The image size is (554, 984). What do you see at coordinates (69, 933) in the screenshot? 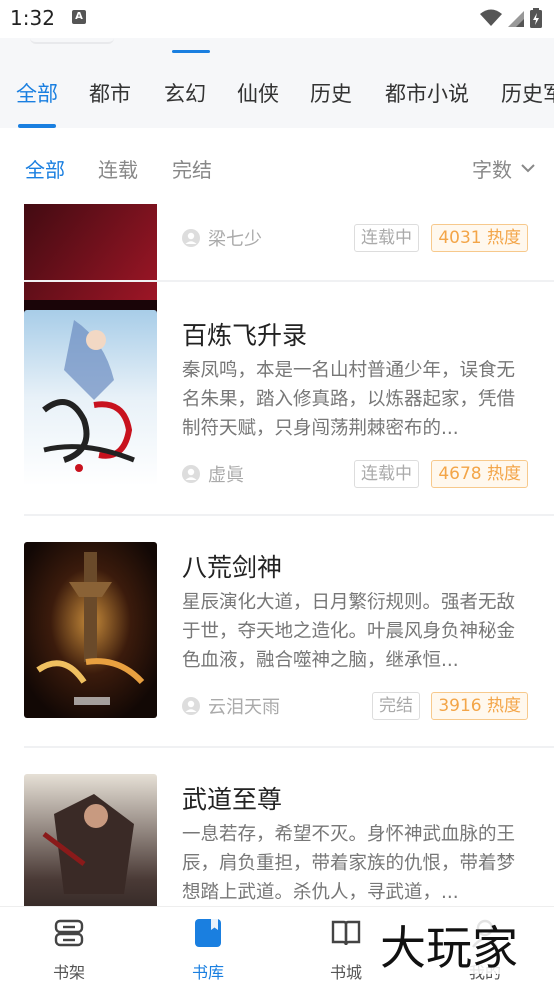
I see `shelf-icon` at bounding box center [69, 933].